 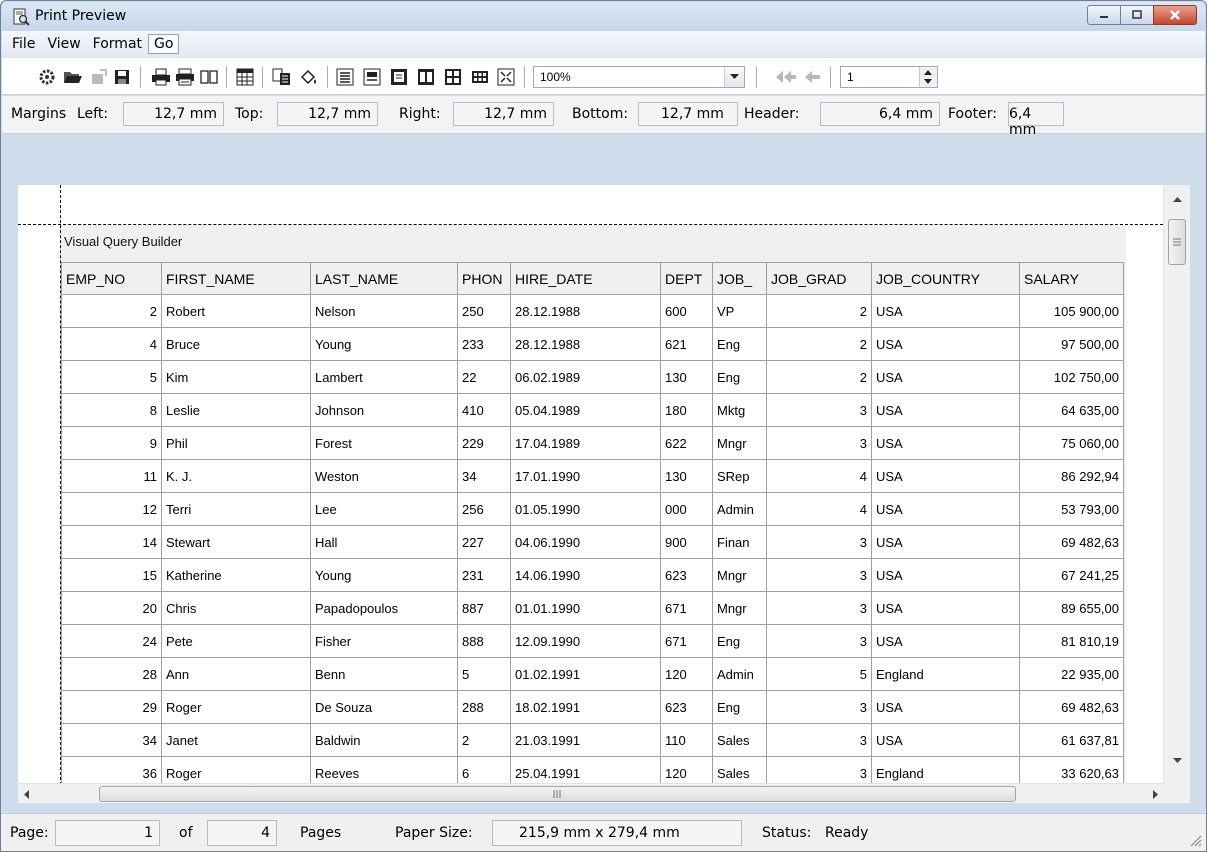 What do you see at coordinates (453, 77) in the screenshot?
I see `four-pages-button` at bounding box center [453, 77].